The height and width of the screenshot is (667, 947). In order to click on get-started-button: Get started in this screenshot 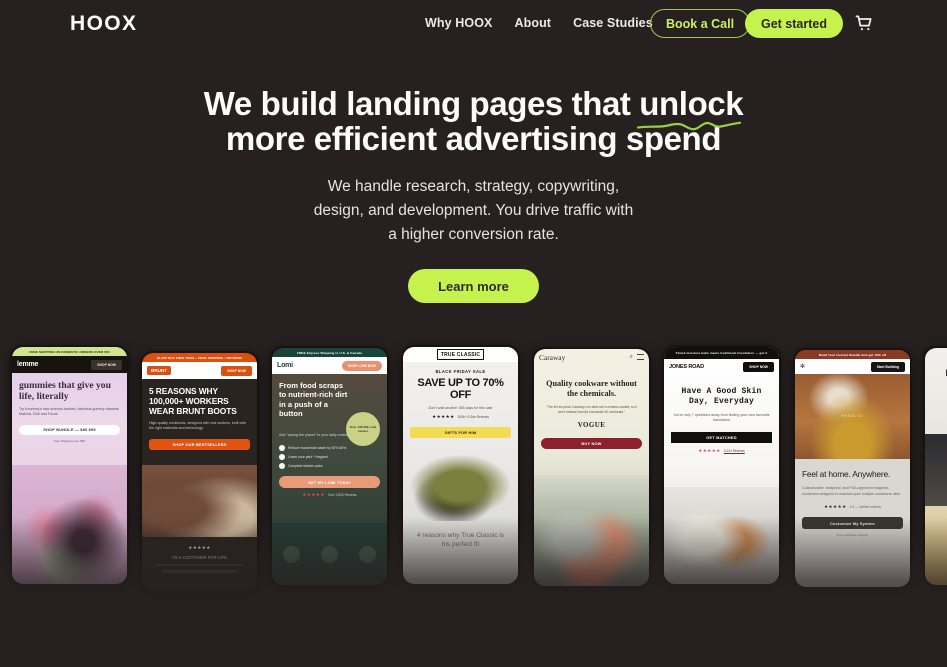, I will do `click(794, 23)`.